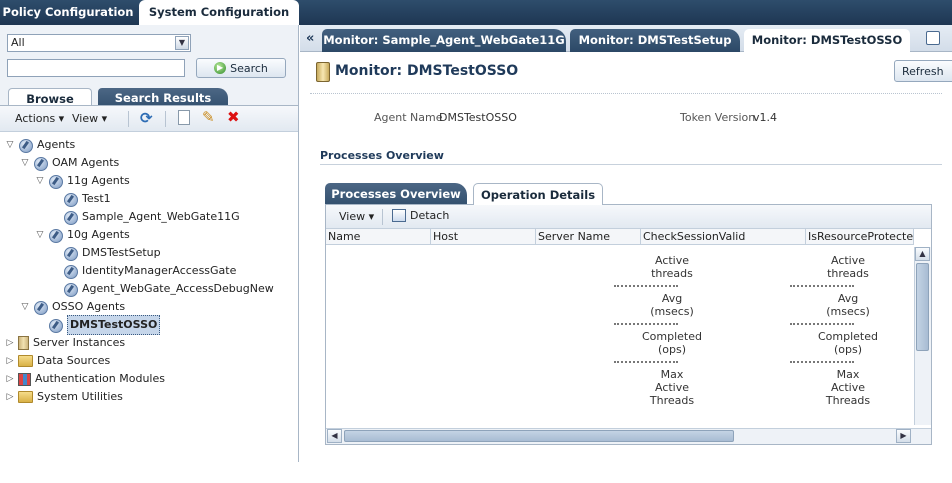 Image resolution: width=952 pixels, height=483 pixels. I want to click on refresh-button-label: Refresh, so click(923, 71).